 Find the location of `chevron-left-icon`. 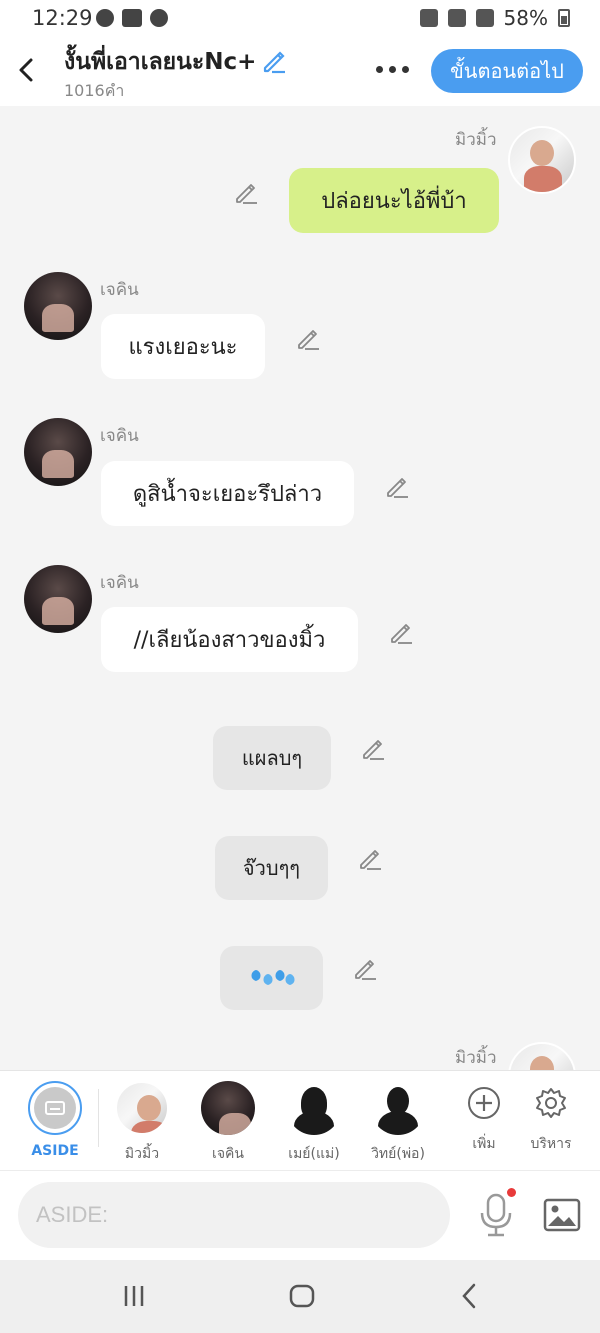

chevron-left-icon is located at coordinates (26, 70).